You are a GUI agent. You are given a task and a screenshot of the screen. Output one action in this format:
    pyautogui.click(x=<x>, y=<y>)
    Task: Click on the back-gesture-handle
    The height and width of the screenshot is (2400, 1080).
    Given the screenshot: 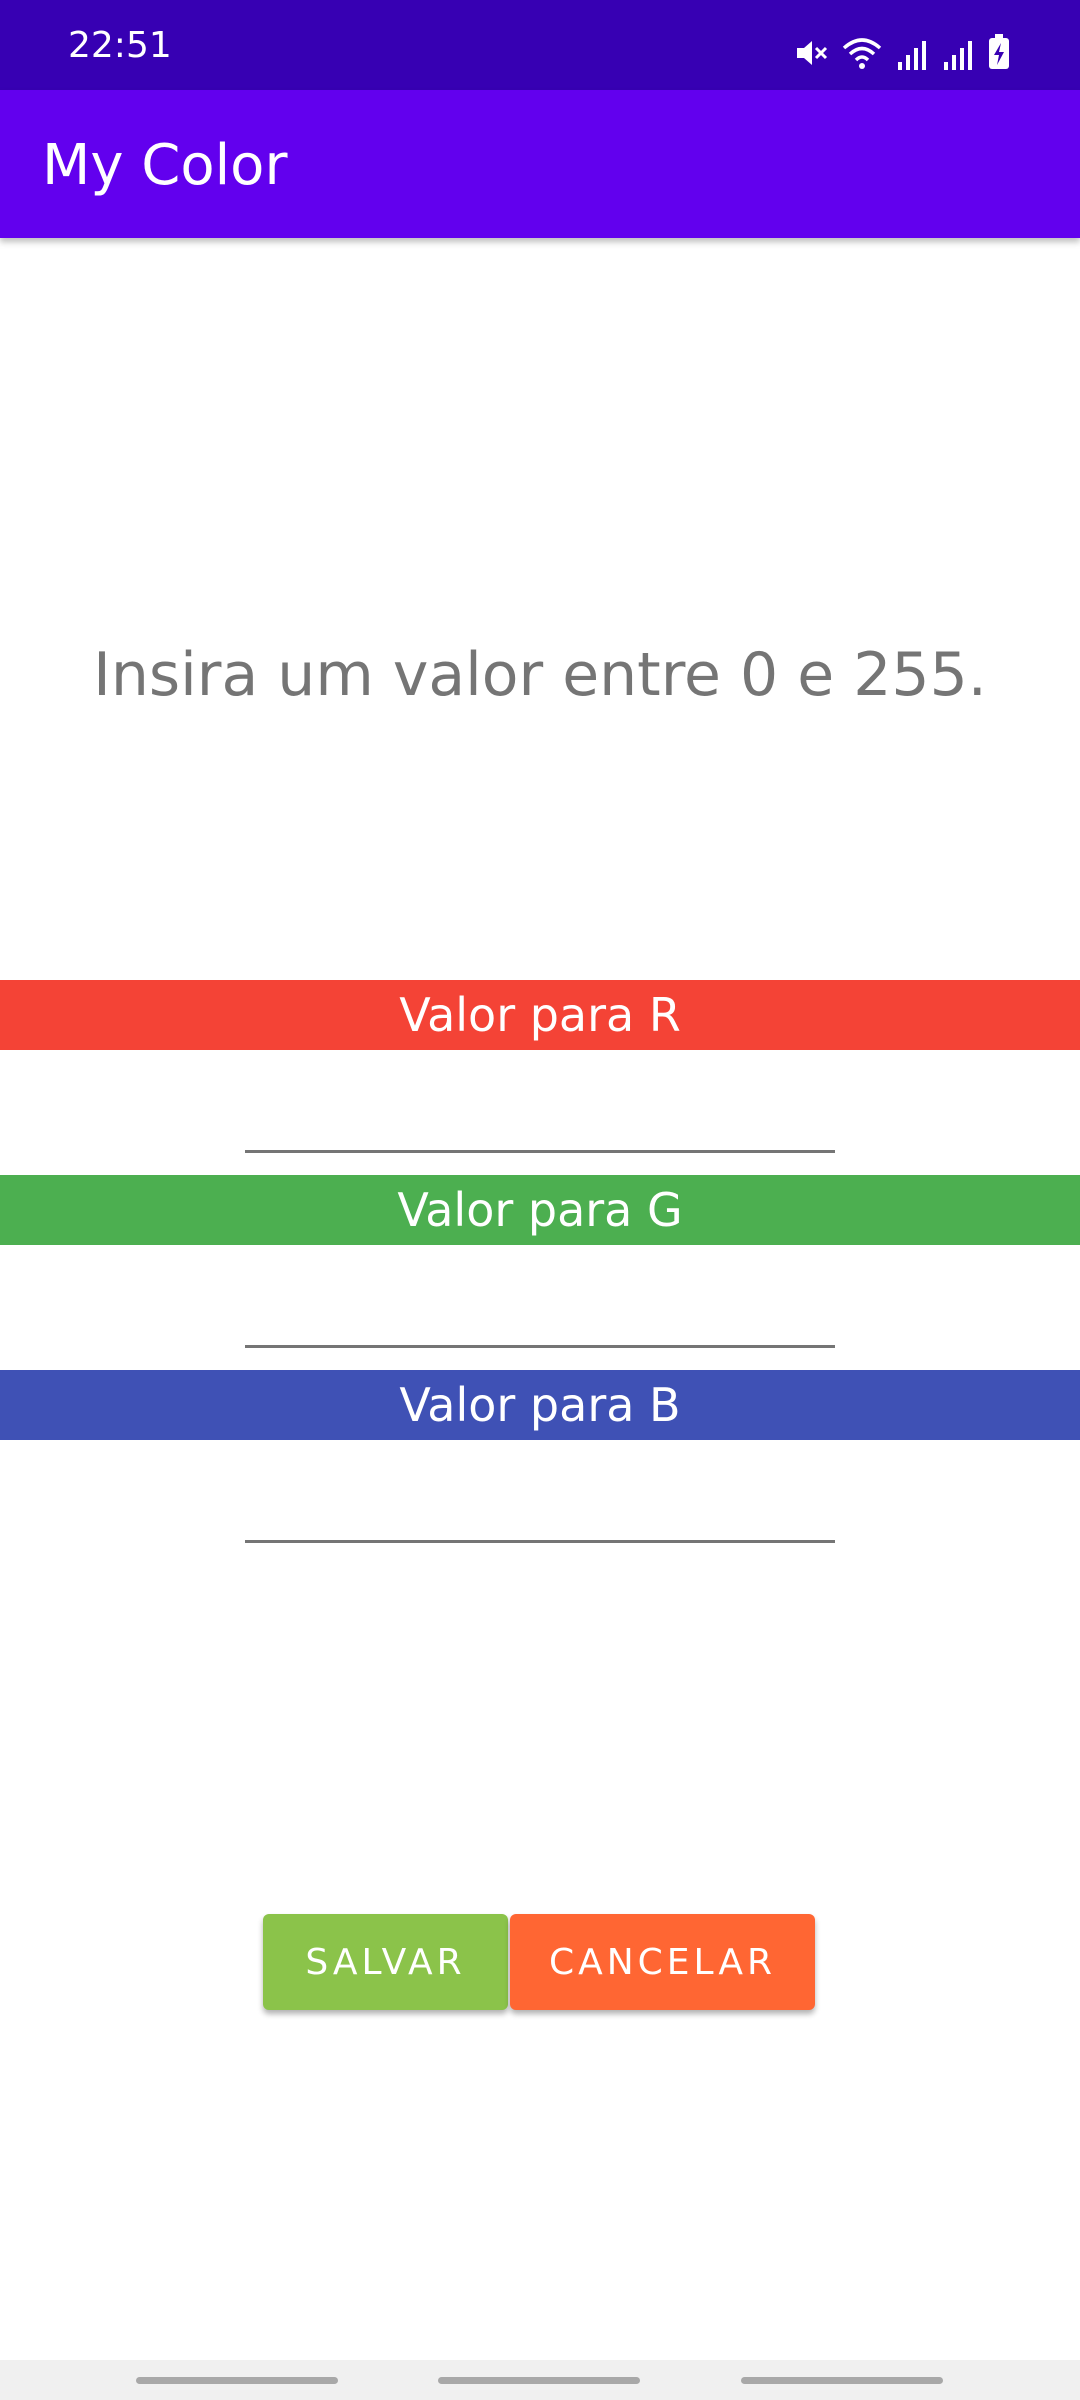 What is the action you would take?
    pyautogui.click(x=842, y=2380)
    